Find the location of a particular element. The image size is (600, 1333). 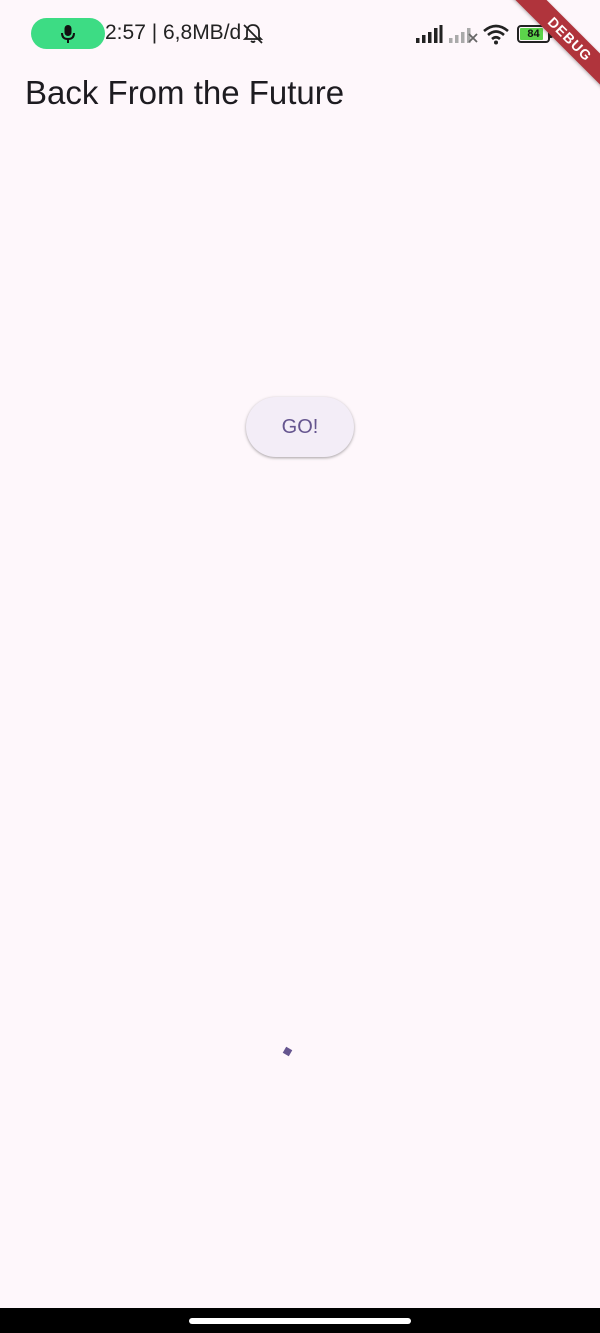

status-time-data: 2:57 | 6,8MB/d is located at coordinates (173, 32).